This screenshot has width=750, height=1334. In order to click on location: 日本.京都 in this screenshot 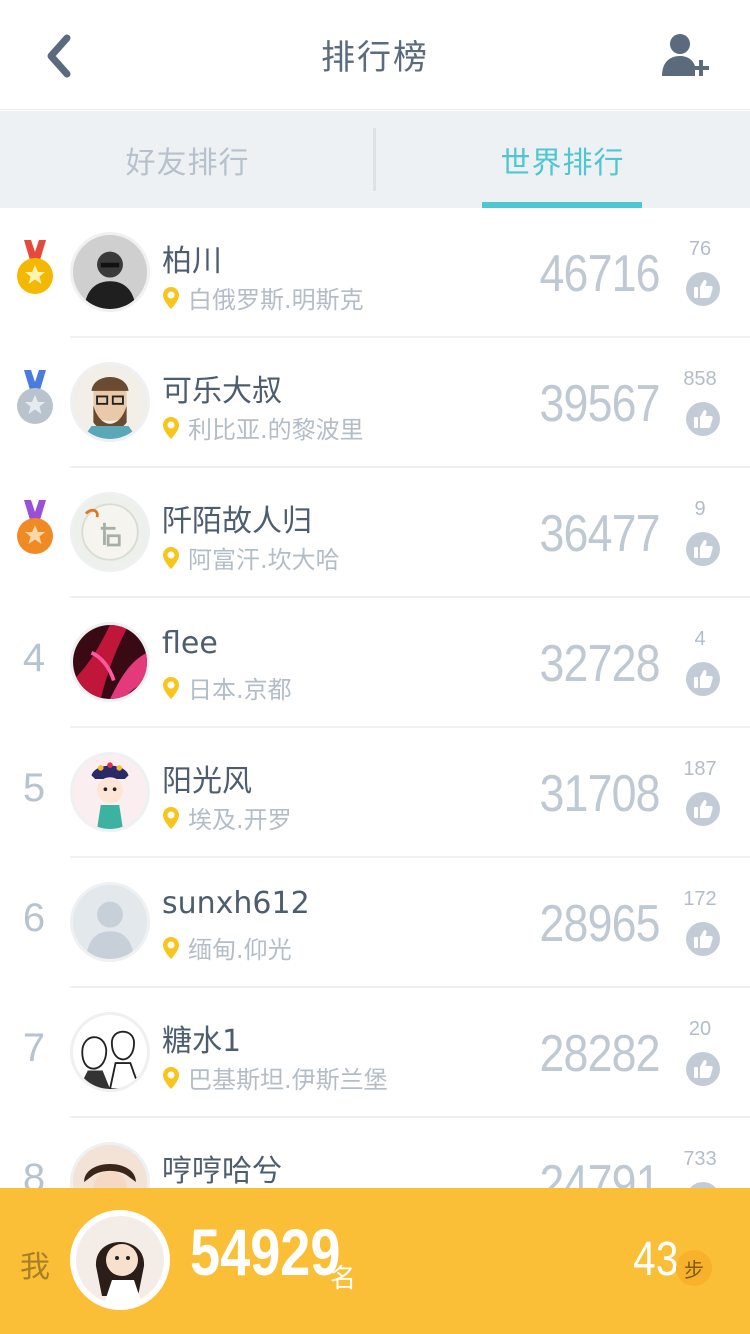, I will do `click(227, 687)`.